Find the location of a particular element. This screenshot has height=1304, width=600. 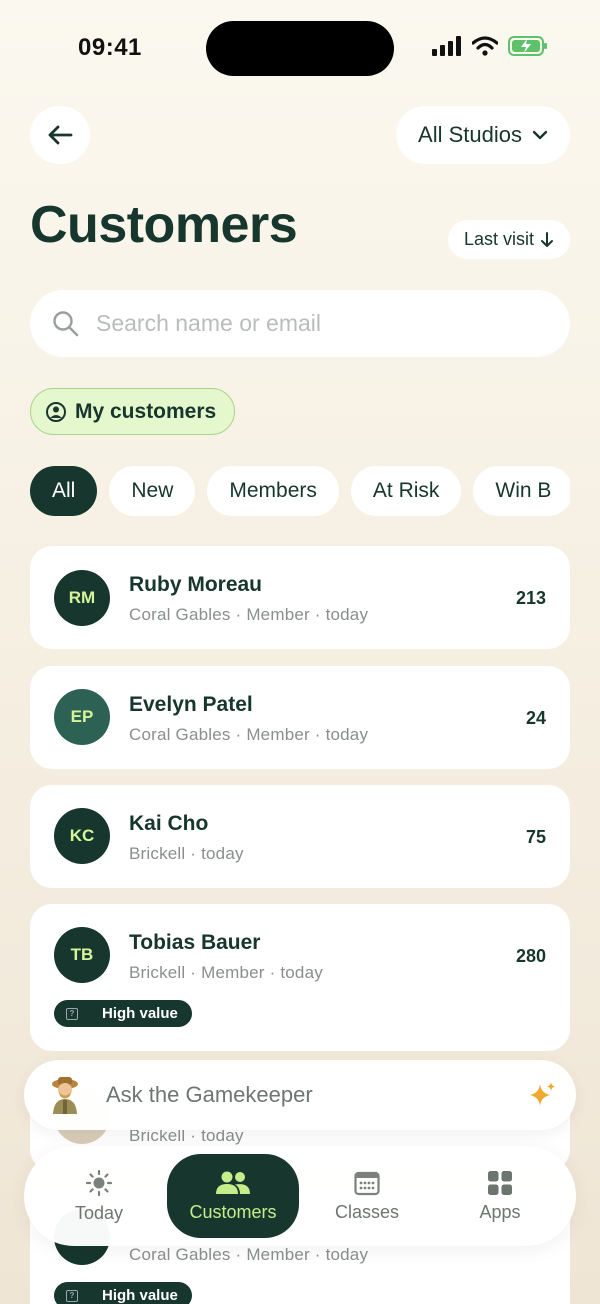

bottom-tab-bar: Today Customers Classes Apps is located at coordinates (300, 1196).